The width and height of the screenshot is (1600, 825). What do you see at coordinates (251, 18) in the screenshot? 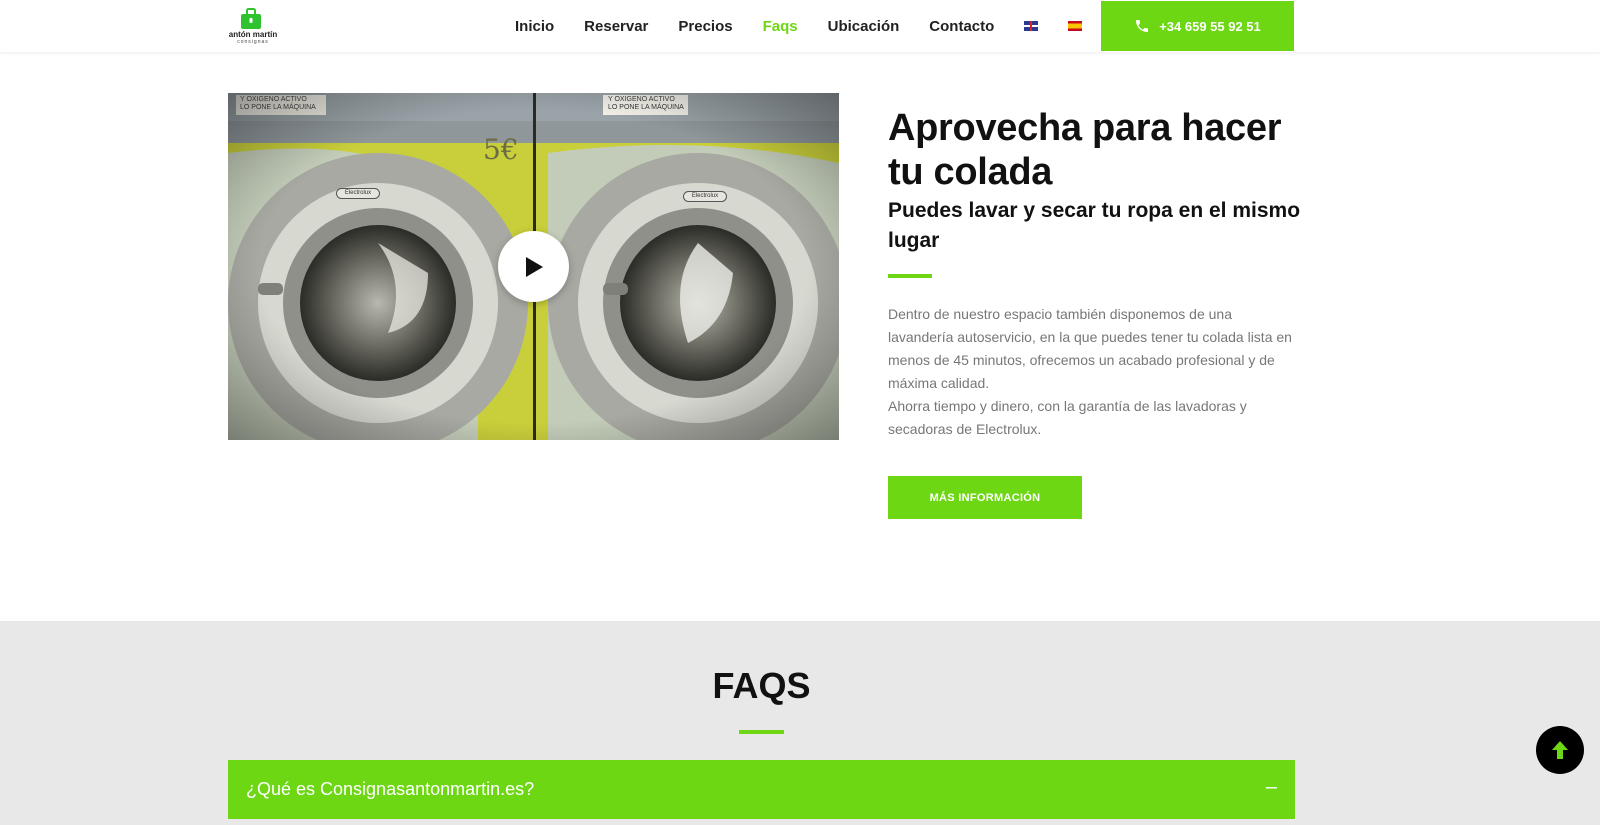
I see `suitcase-icon` at bounding box center [251, 18].